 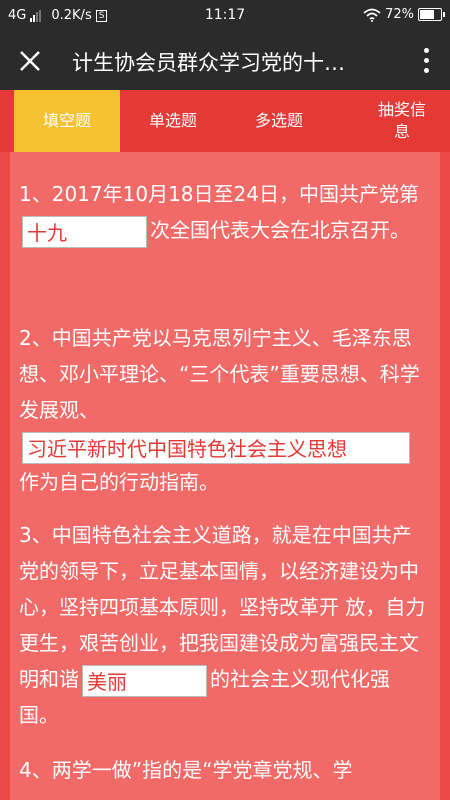 What do you see at coordinates (144, 680) in the screenshot?
I see `question-3-answer-input` at bounding box center [144, 680].